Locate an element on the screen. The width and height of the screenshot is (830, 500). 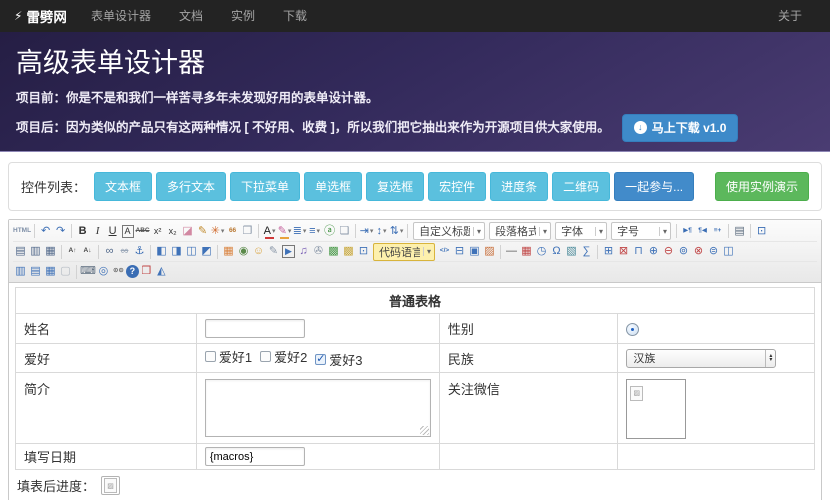
anchor-icon: ⚓ is located at coordinates (139, 251).